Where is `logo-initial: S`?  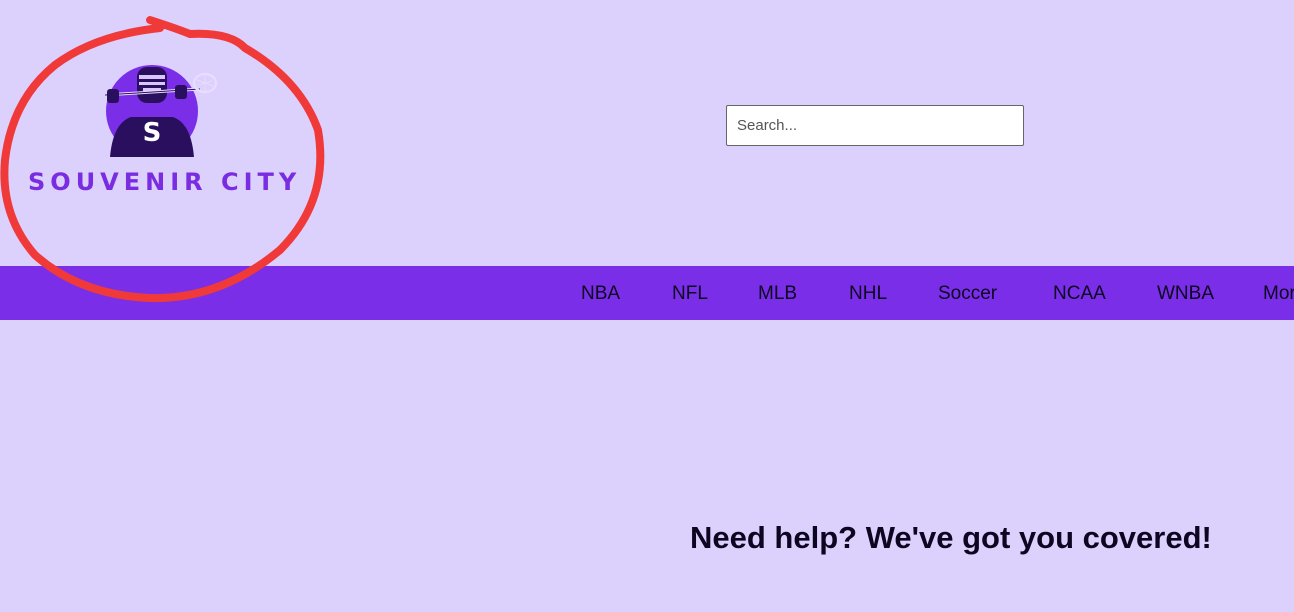
logo-initial: S is located at coordinates (152, 133).